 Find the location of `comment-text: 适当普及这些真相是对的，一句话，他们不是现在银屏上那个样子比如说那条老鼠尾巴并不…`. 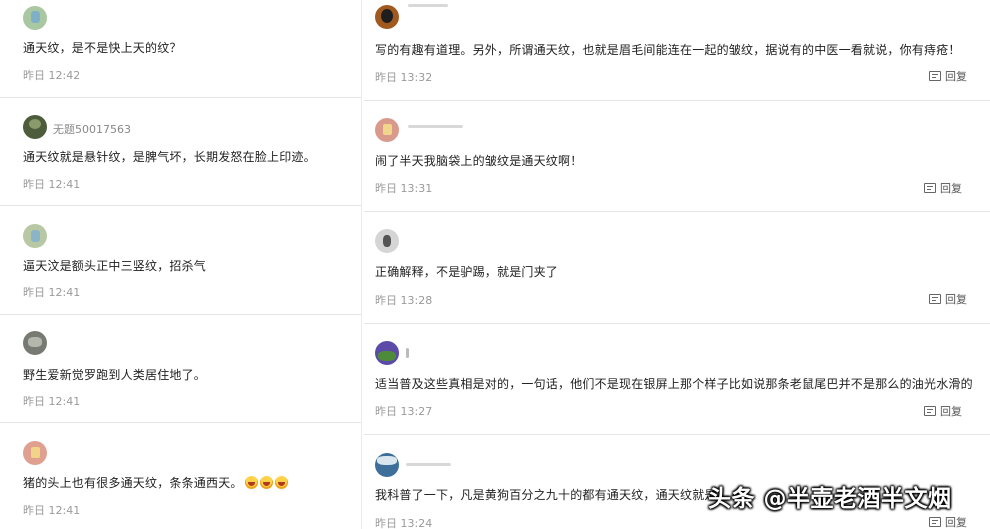

comment-text: 适当普及这些真相是对的，一句话，他们不是现在银屏上那个样子比如说那条老鼠尾巴并不… is located at coordinates (674, 384).